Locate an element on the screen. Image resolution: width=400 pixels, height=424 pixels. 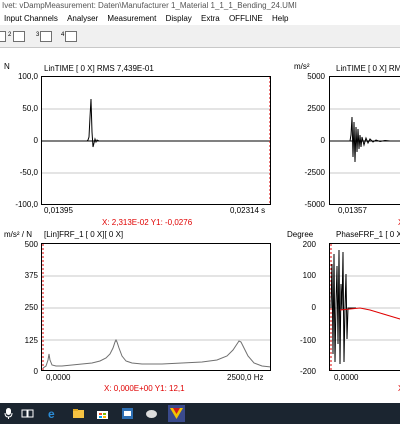
phase-trace is located at coordinates (343, 307).